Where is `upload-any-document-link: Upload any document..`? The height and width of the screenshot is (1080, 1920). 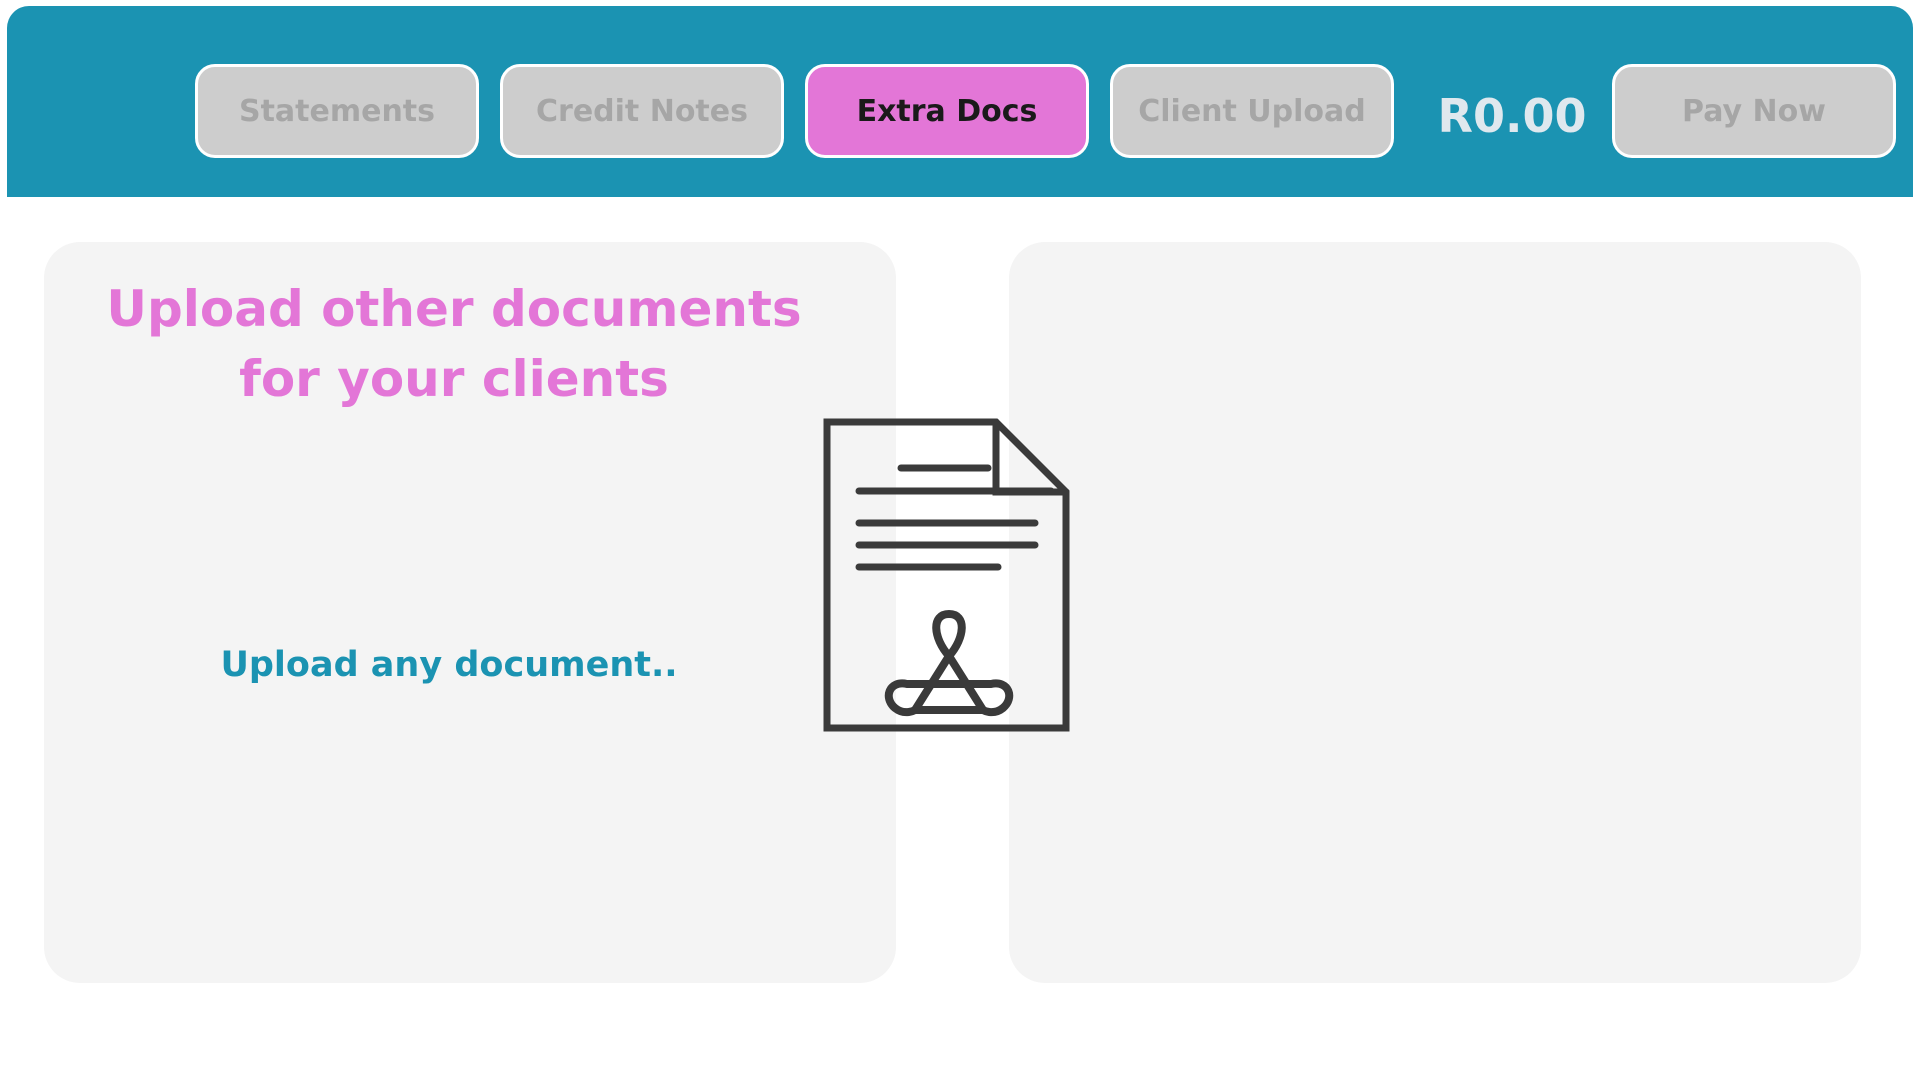 upload-any-document-link: Upload any document.. is located at coordinates (449, 665).